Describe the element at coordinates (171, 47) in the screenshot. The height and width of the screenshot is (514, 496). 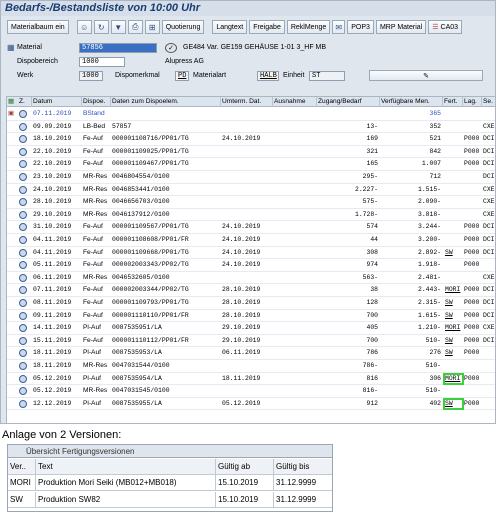
I see `material-select-icon: ✓` at that location.